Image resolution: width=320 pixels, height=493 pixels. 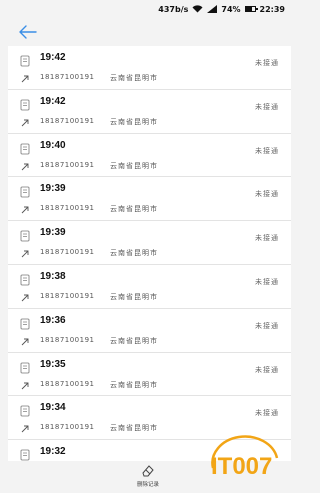 I want to click on clock: 22:39, so click(x=272, y=9).